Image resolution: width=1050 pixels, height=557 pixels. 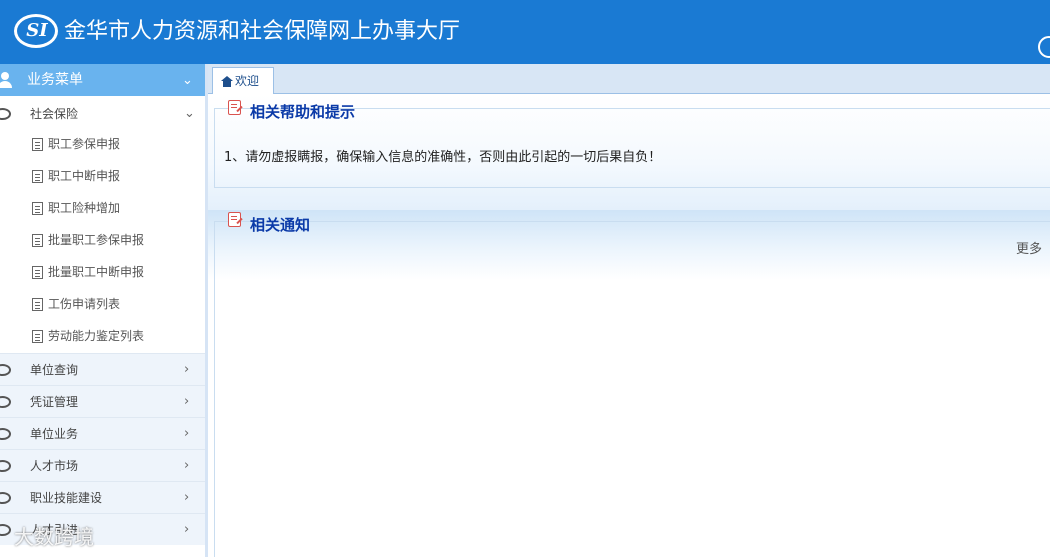 I want to click on sidebar-item-employee-enroll: 职工参保申报, so click(x=102, y=144).